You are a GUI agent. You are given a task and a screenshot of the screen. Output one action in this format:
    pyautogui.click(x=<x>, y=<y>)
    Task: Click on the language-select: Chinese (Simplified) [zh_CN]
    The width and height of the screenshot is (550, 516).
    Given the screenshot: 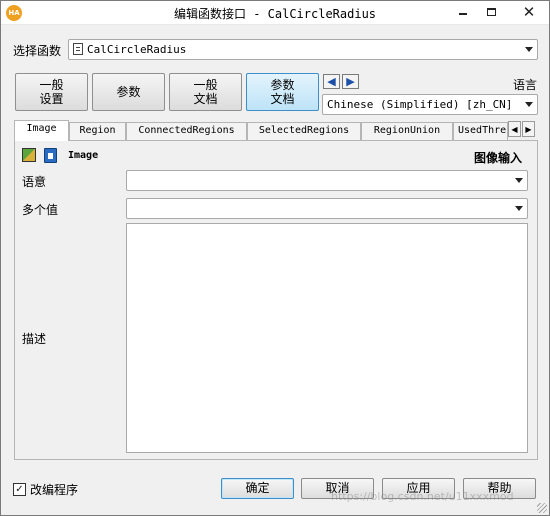 What is the action you would take?
    pyautogui.click(x=430, y=104)
    